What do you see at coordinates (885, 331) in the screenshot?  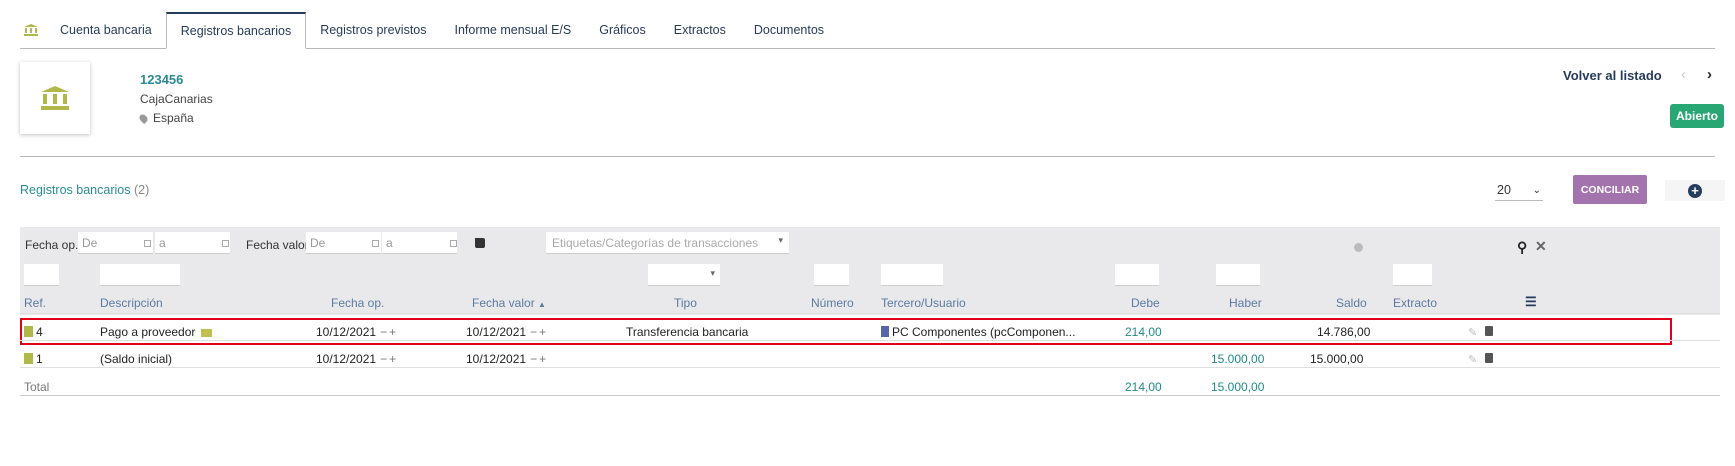 I see `building-icon` at bounding box center [885, 331].